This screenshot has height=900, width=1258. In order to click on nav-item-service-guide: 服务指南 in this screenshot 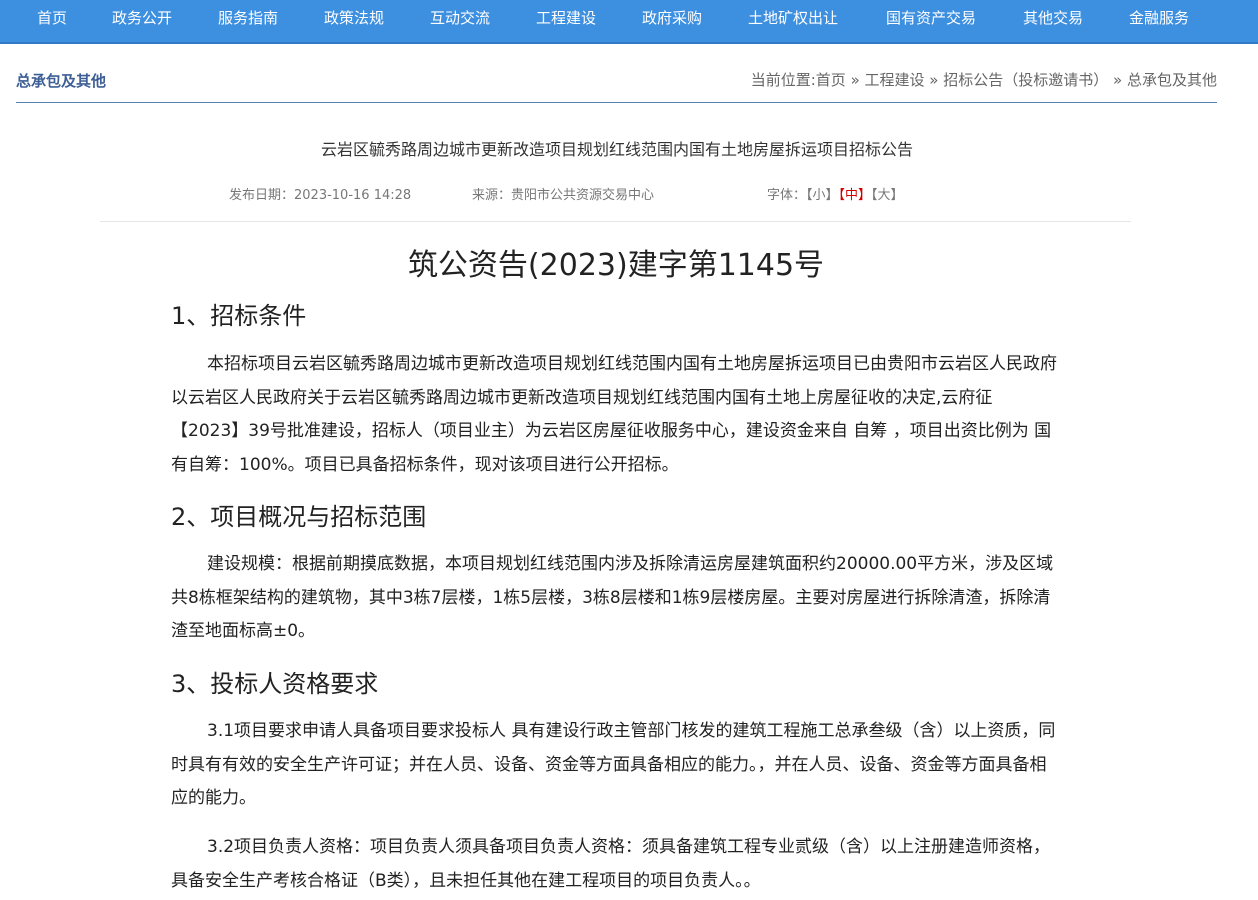, I will do `click(248, 20)`.